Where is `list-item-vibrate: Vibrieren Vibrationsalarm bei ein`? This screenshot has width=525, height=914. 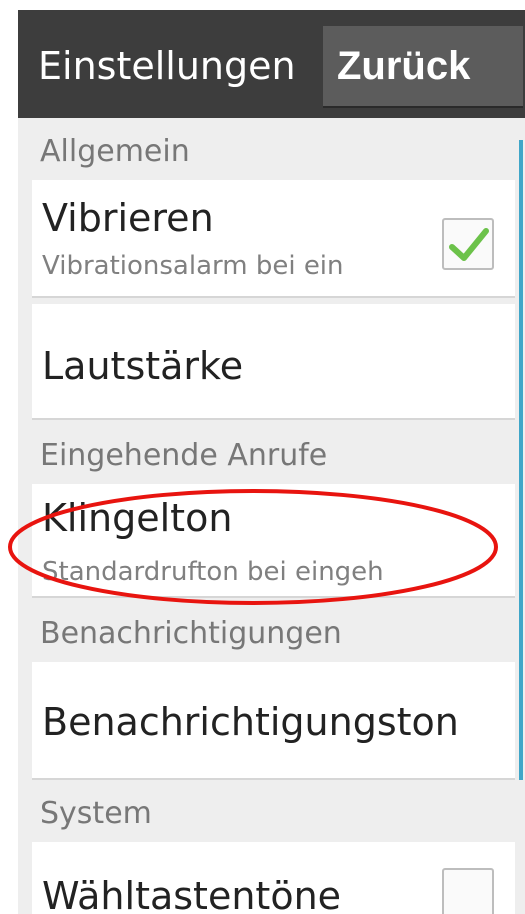 list-item-vibrate: Vibrieren Vibrationsalarm bei ein is located at coordinates (273, 238).